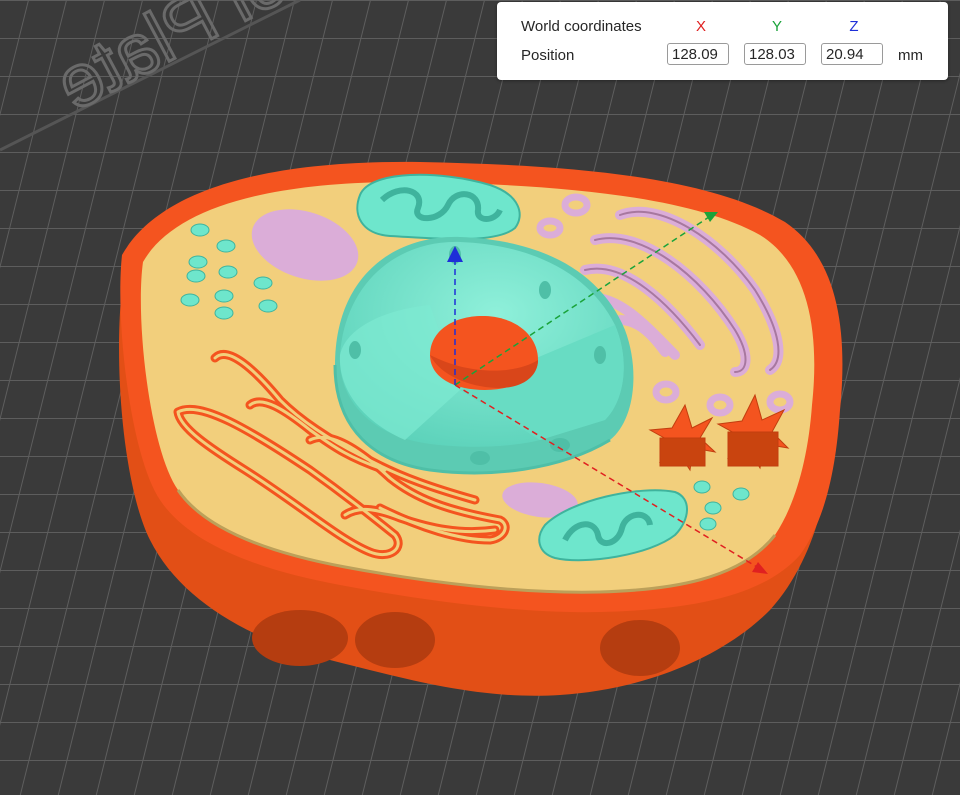 Image resolution: width=960 pixels, height=795 pixels. What do you see at coordinates (722, 41) in the screenshot?
I see `world-coordinates-panel: World coordinates X Y Z Position mm` at bounding box center [722, 41].